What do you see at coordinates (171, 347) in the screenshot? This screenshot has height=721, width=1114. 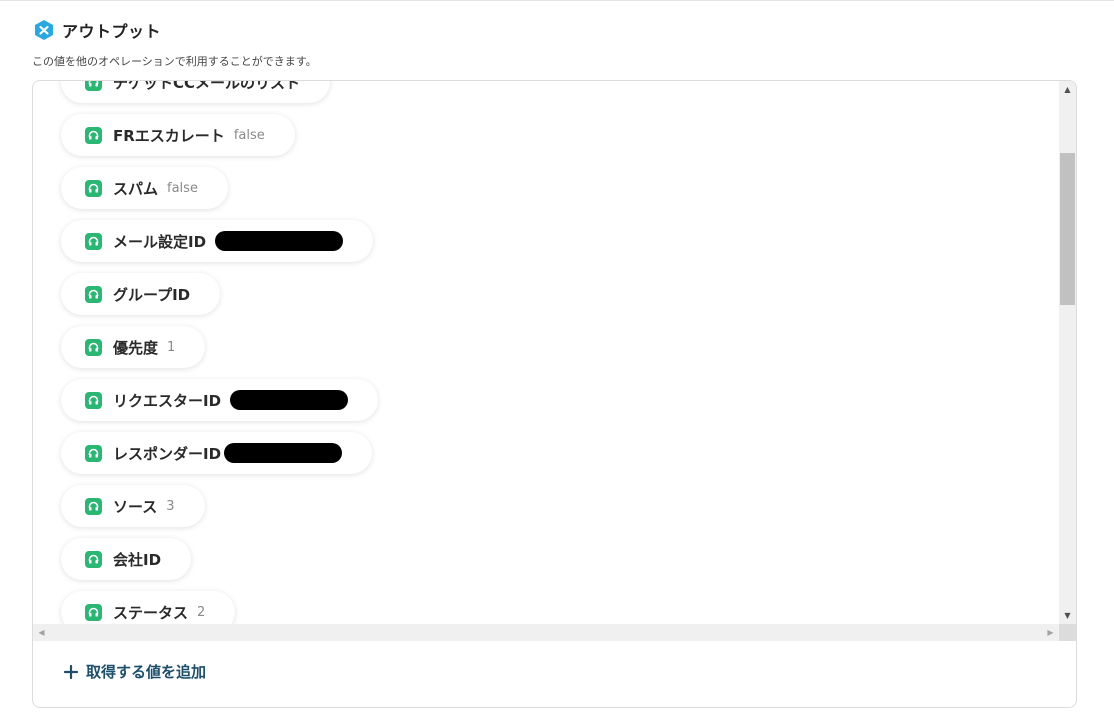 I see `output-item-value: 1` at bounding box center [171, 347].